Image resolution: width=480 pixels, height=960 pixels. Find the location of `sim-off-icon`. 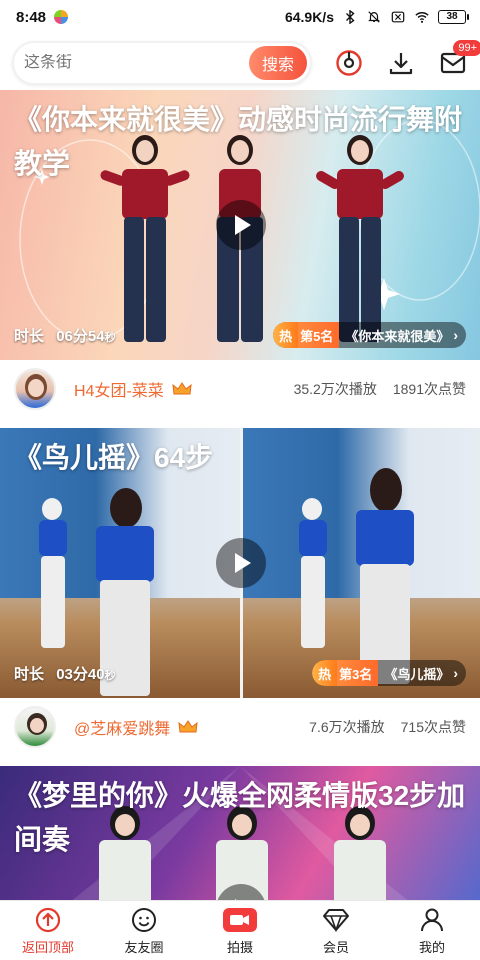

sim-off-icon is located at coordinates (398, 17).